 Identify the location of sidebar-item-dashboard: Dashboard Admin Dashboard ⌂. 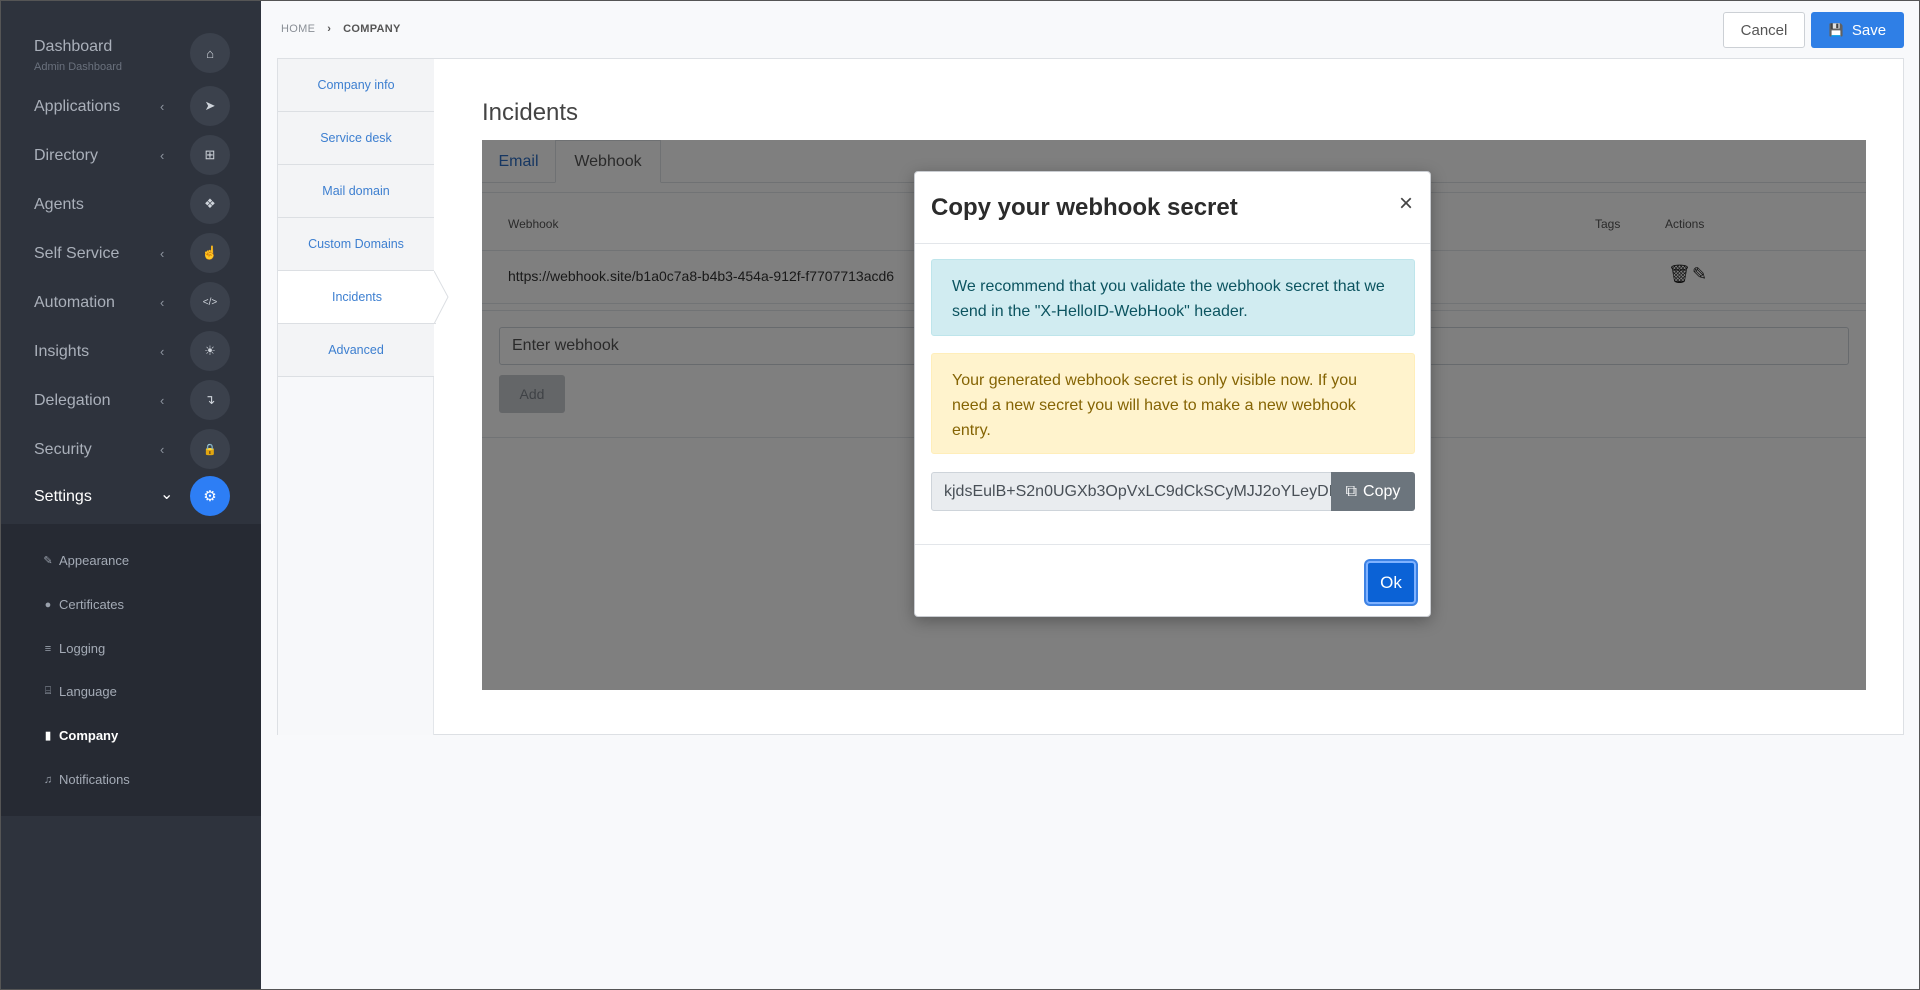
(130, 54).